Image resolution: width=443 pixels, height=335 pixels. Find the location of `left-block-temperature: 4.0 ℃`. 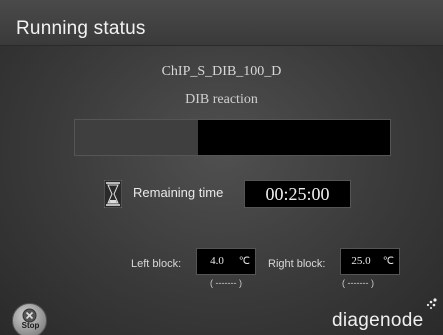

left-block-temperature: 4.0 ℃ is located at coordinates (226, 261).